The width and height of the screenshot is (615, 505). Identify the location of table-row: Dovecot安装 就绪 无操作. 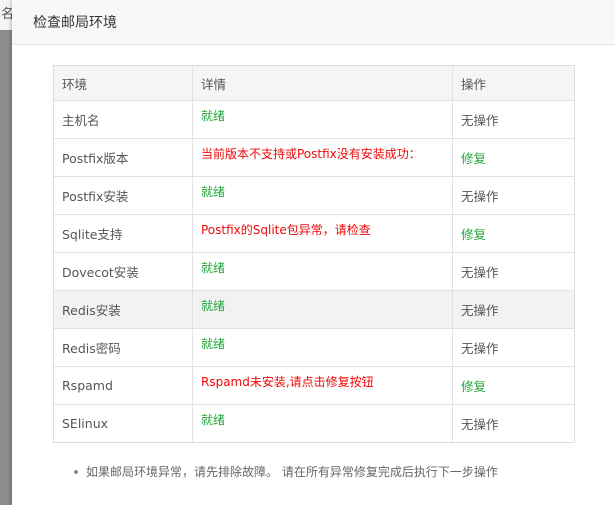
(314, 271).